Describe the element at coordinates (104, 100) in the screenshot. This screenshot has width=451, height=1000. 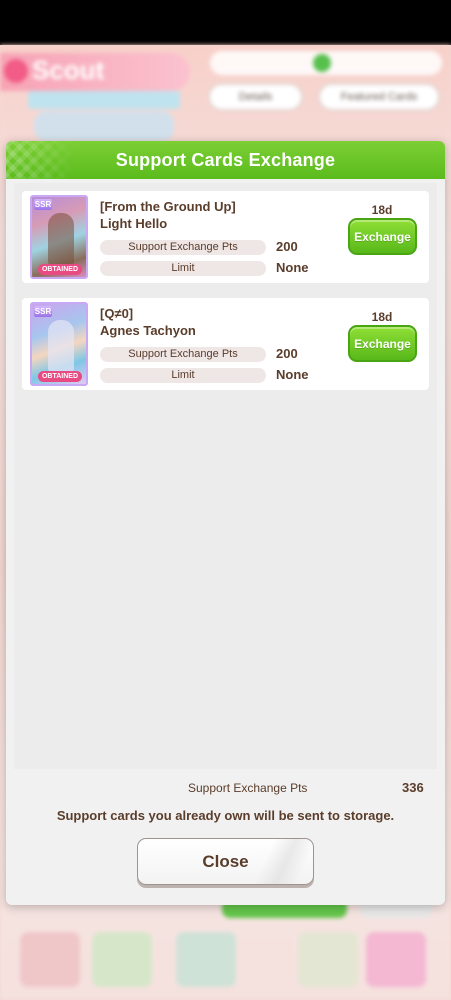
I see `banner-tag` at that location.